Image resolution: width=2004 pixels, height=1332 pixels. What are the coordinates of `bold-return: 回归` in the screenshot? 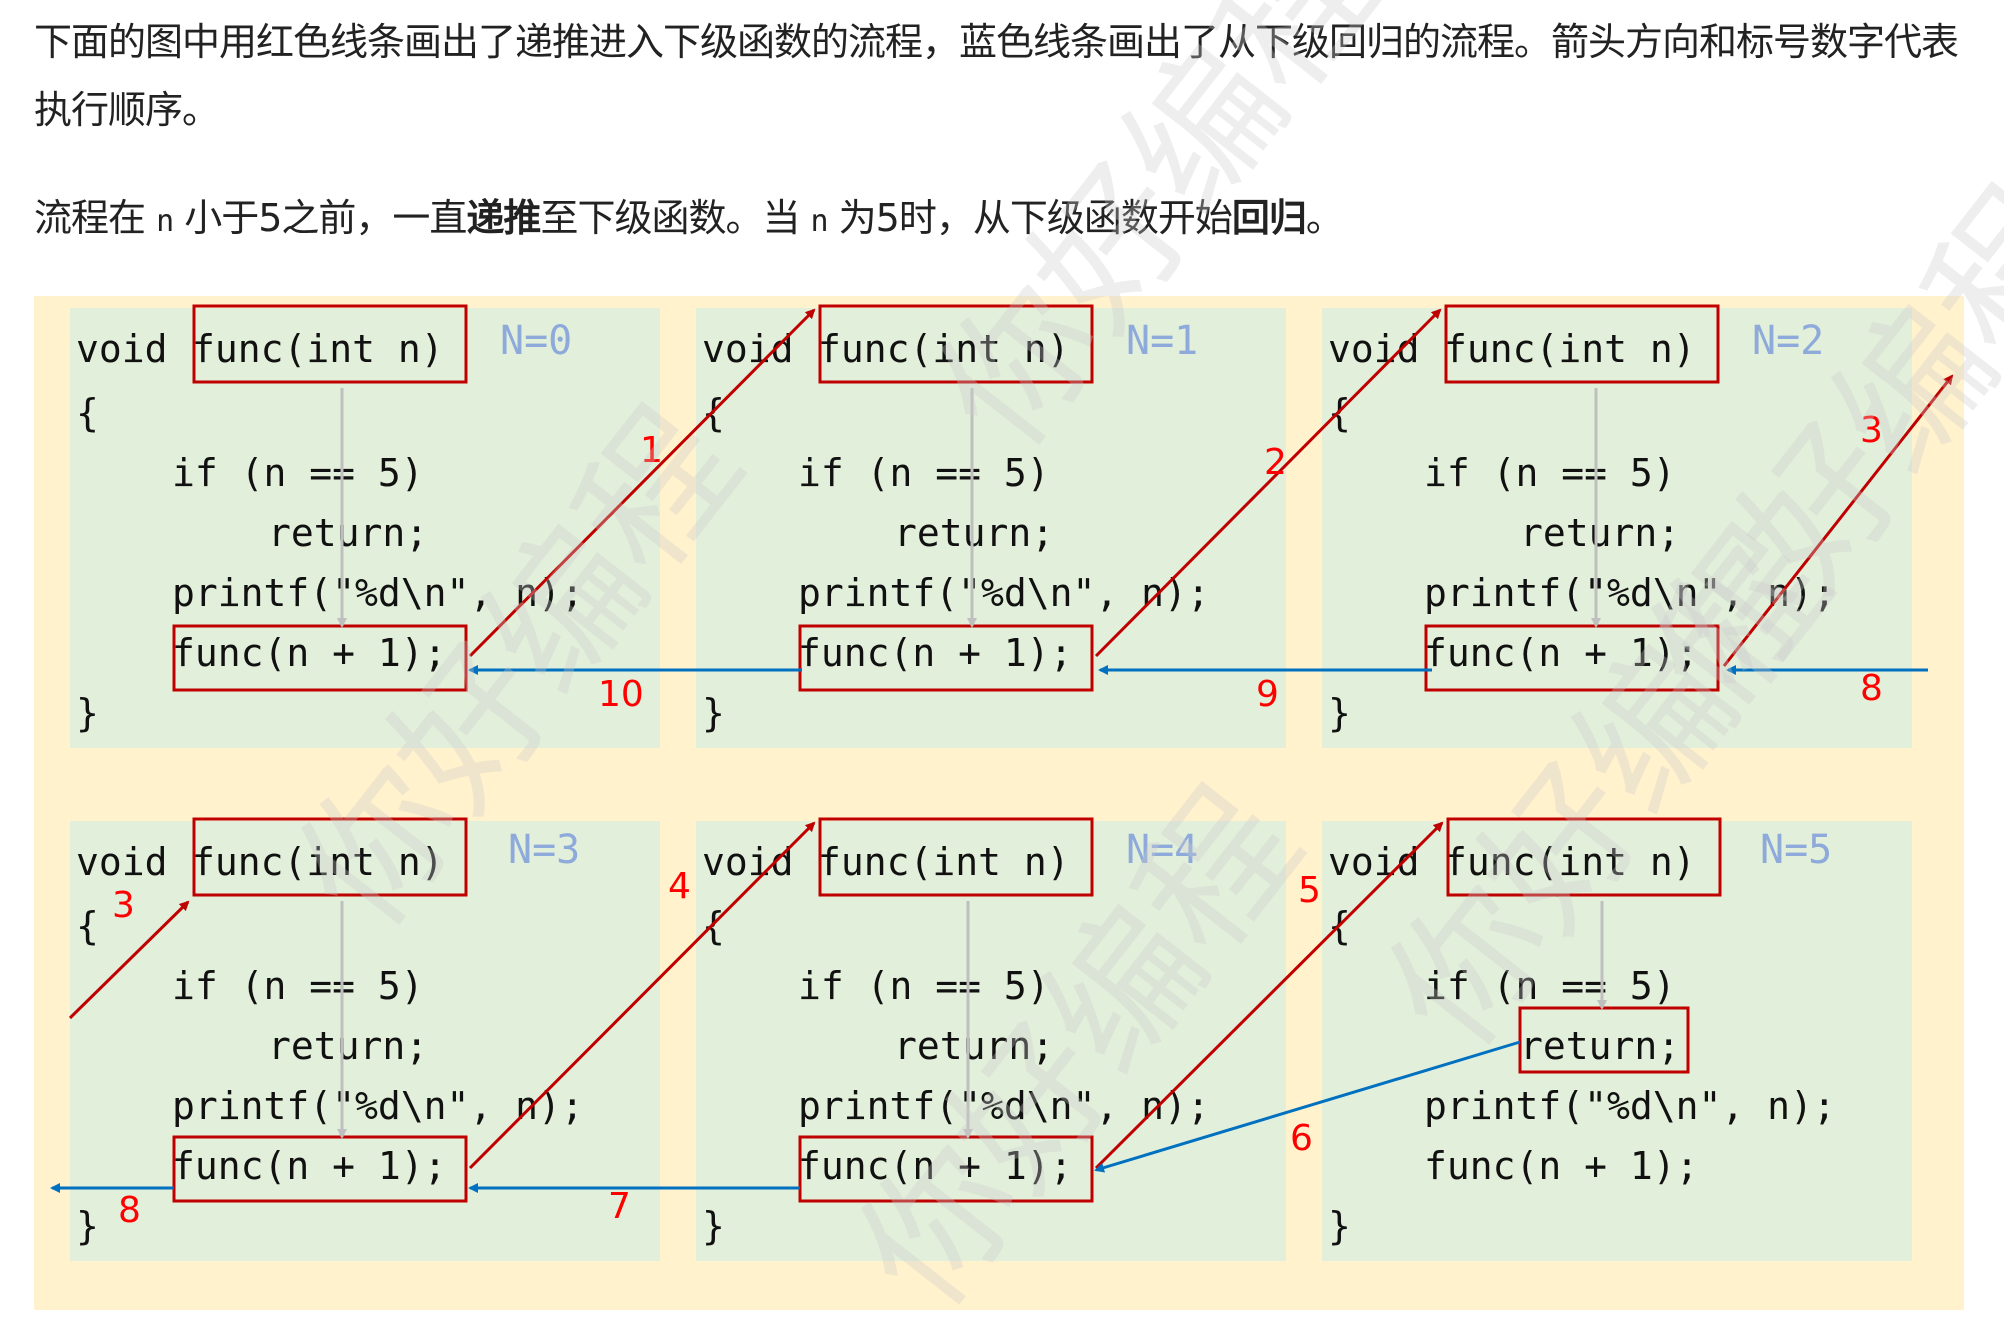 It's located at (1269, 218).